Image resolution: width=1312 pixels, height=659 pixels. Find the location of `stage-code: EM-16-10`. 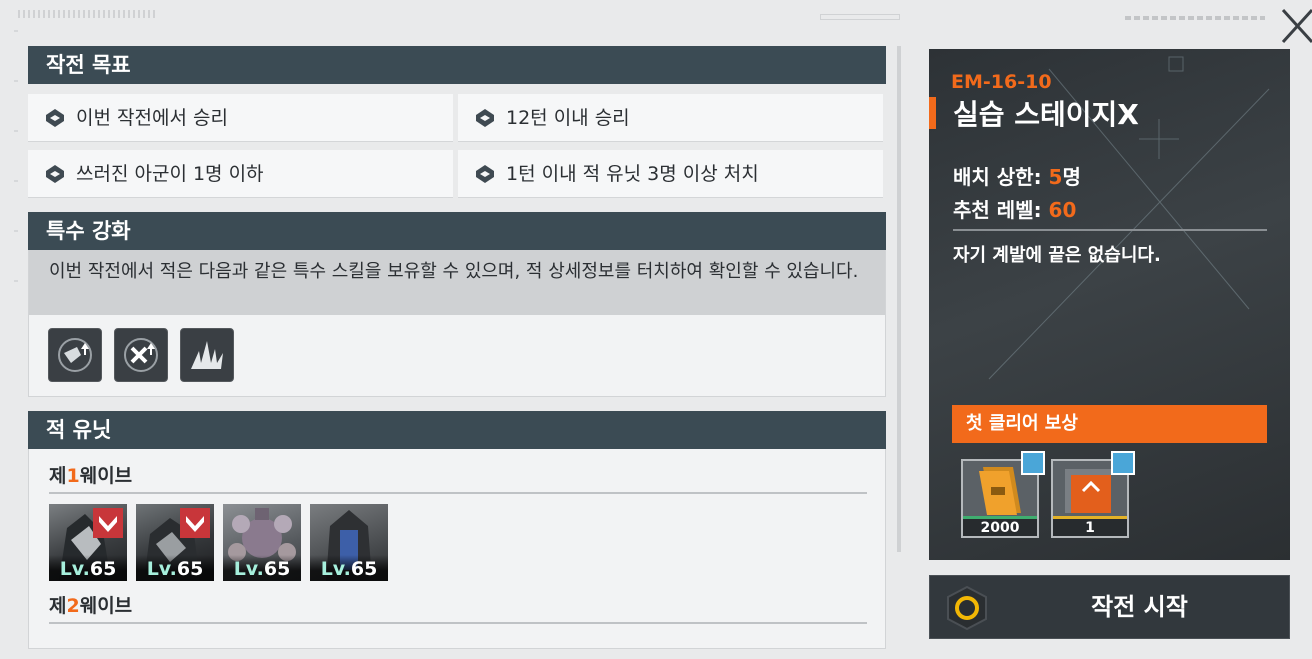

stage-code: EM-16-10 is located at coordinates (1001, 82).